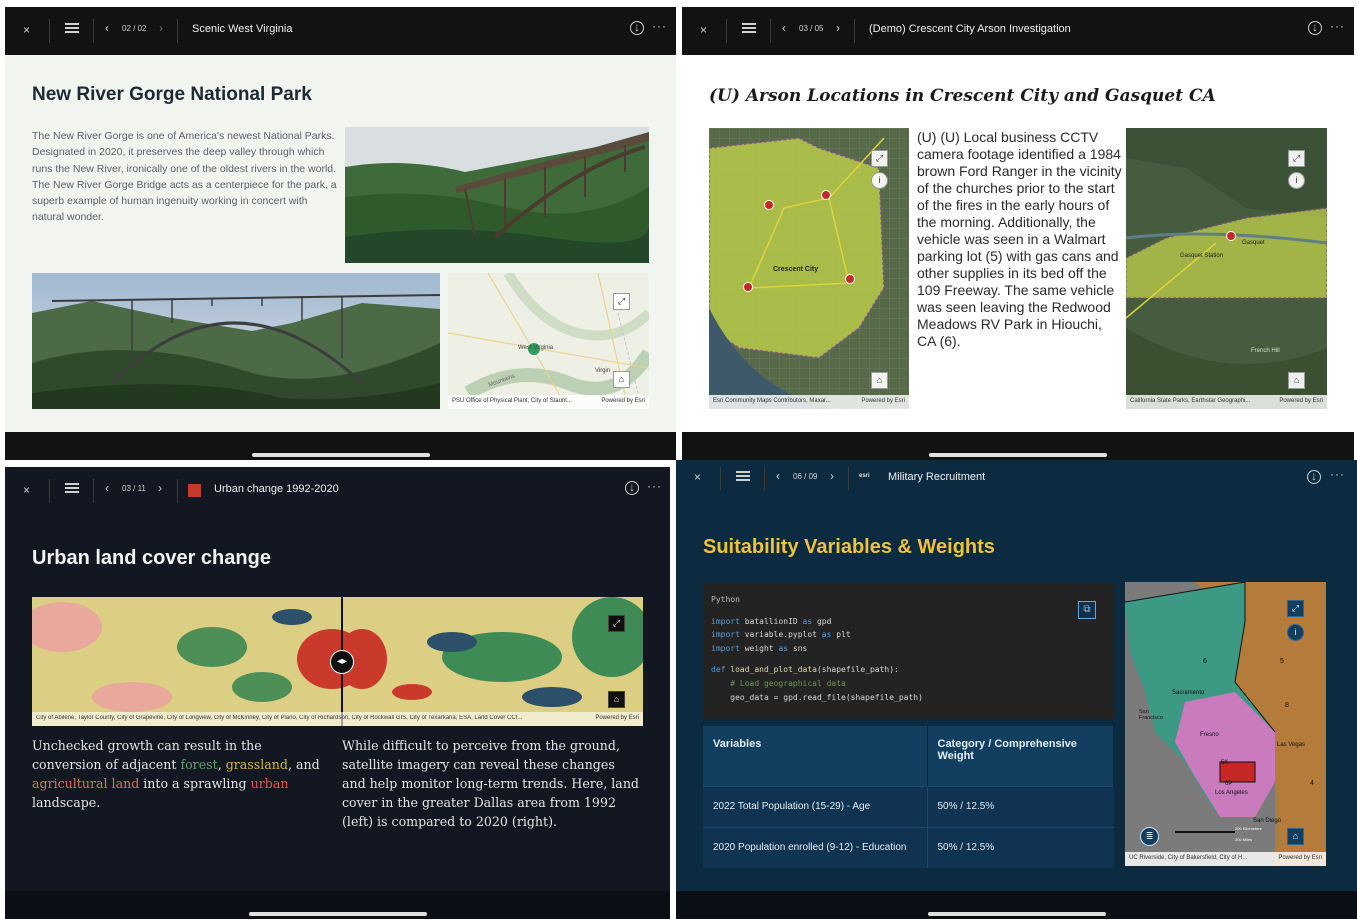 The image size is (1357, 919). What do you see at coordinates (1253, 243) in the screenshot?
I see `map-label-gasquet: Gasquet` at bounding box center [1253, 243].